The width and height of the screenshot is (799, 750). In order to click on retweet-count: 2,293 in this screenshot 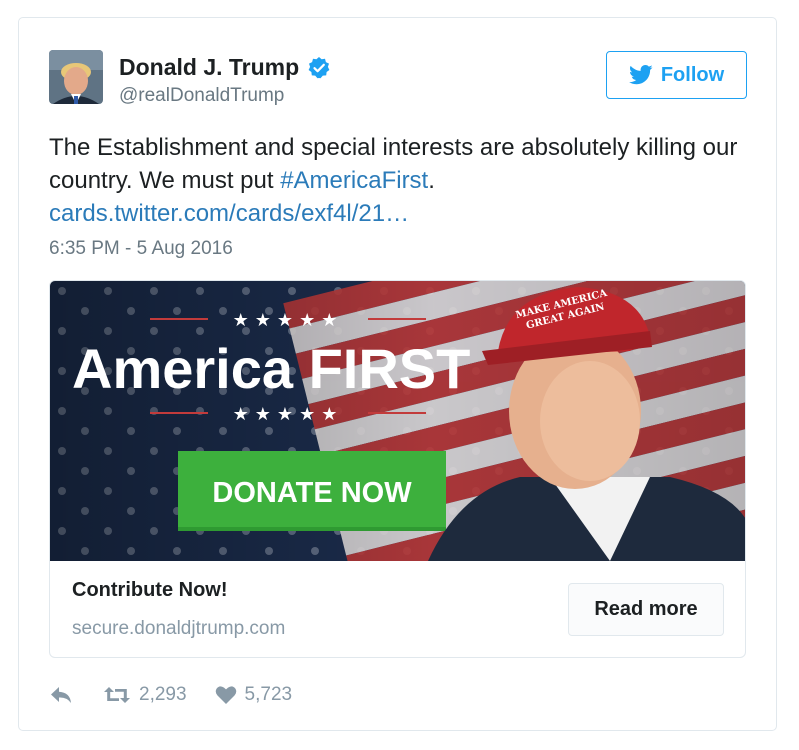, I will do `click(163, 694)`.